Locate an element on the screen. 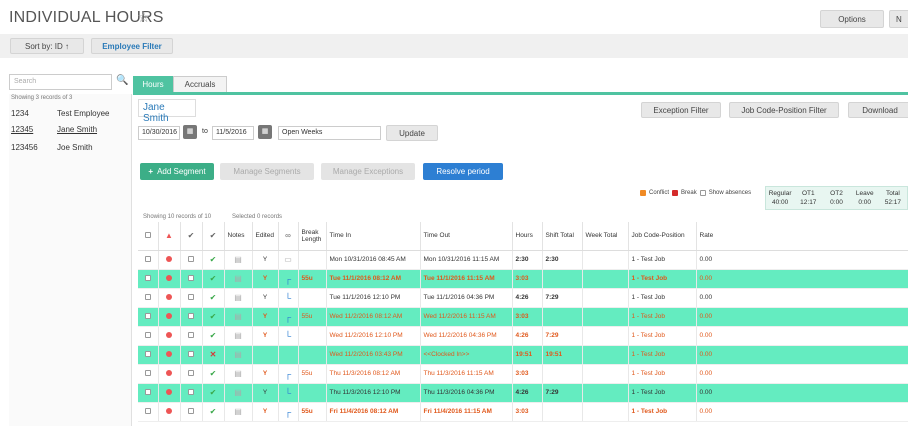  date-from-field: 10/30/2016 is located at coordinates (159, 133).